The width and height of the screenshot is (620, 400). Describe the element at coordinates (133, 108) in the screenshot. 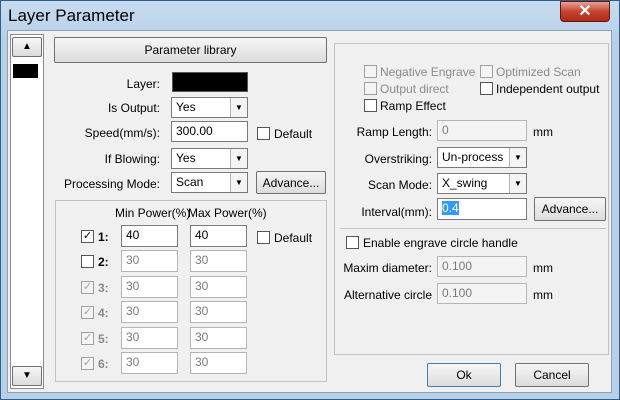

I see `is-output-label: Is Output:` at that location.